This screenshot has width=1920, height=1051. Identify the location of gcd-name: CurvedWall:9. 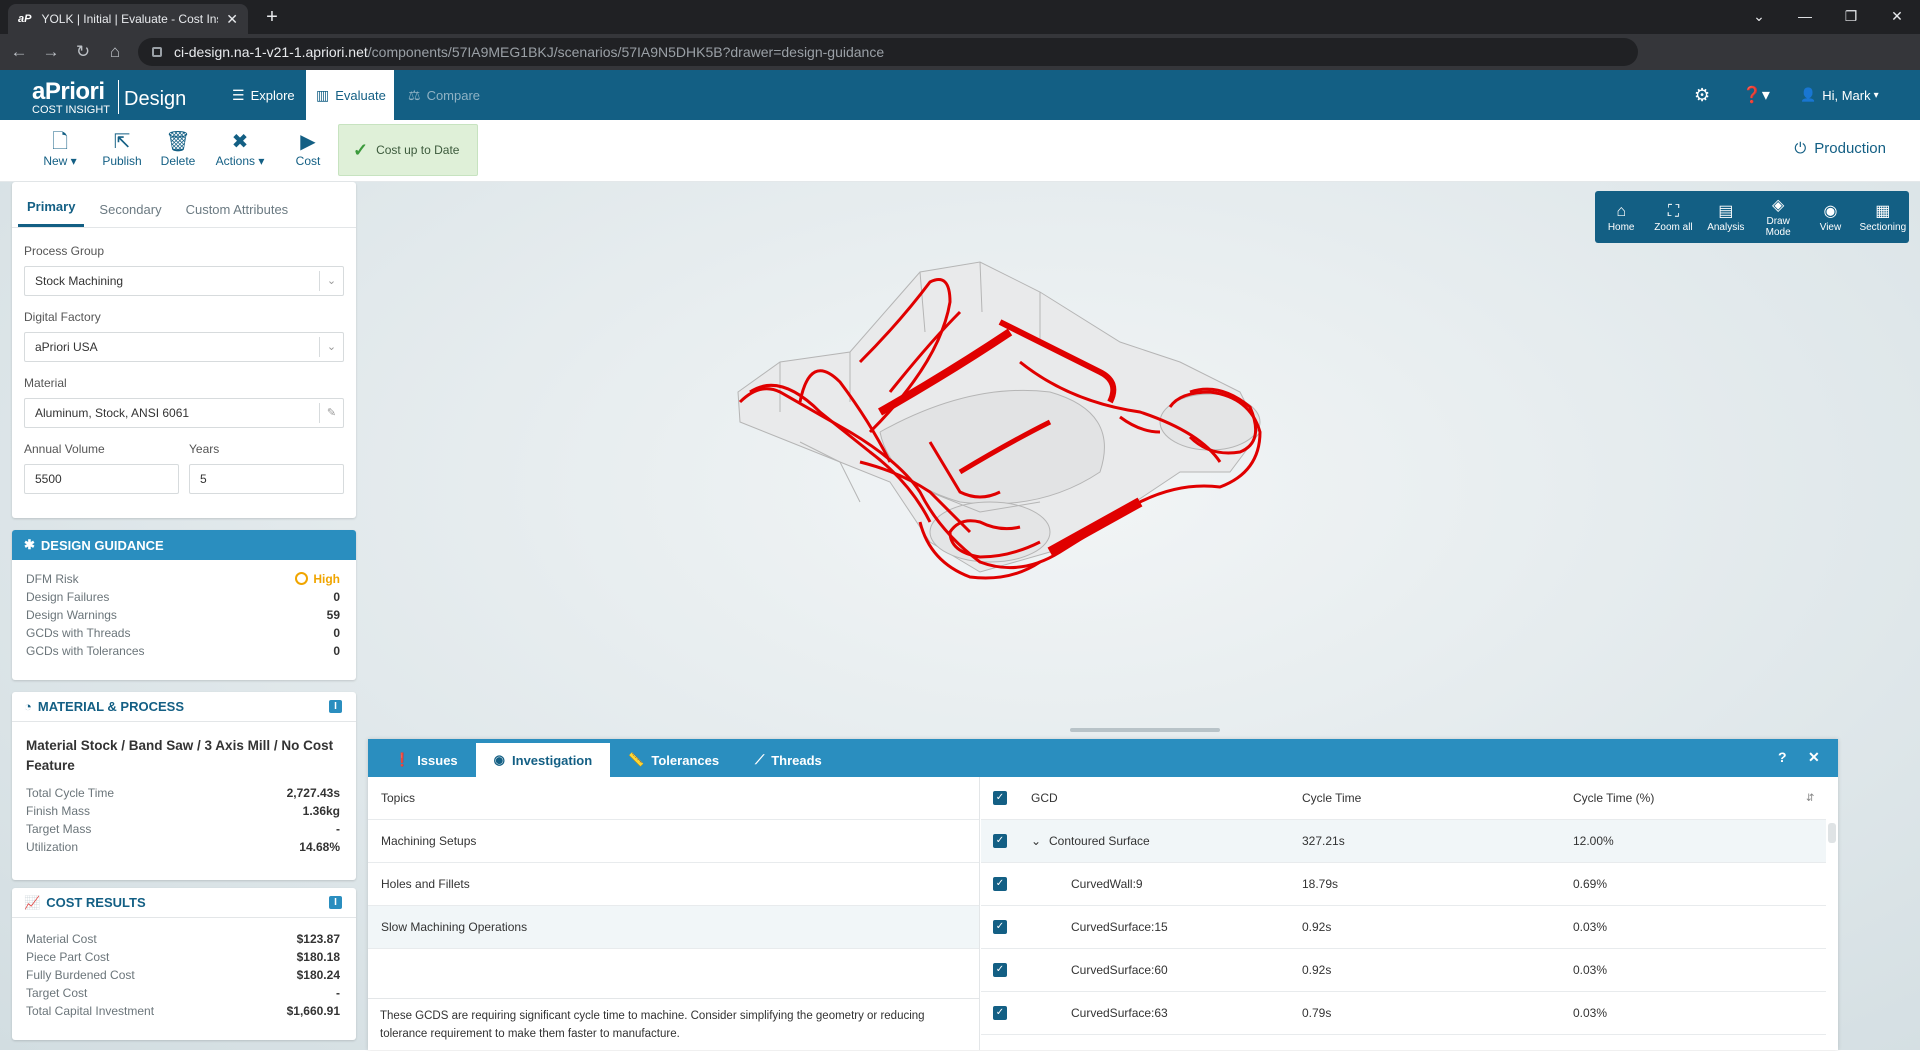
(1107, 884).